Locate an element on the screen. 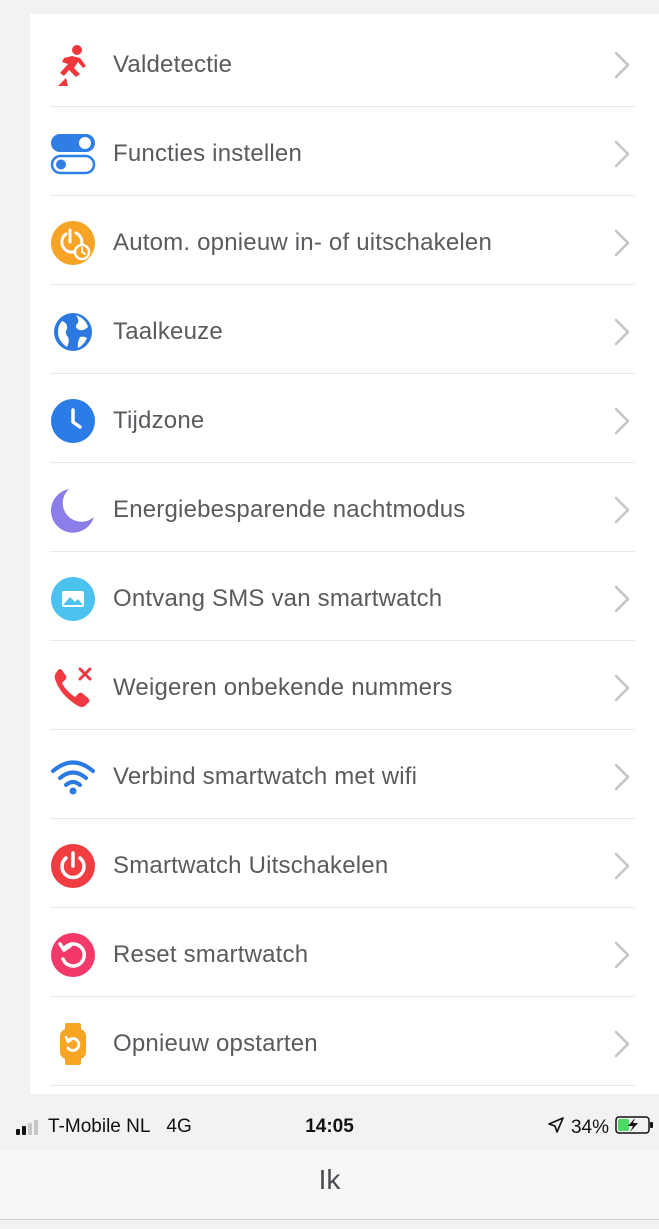 This screenshot has width=659, height=1229. nav-bar: Ik is located at coordinates (329, 1185).